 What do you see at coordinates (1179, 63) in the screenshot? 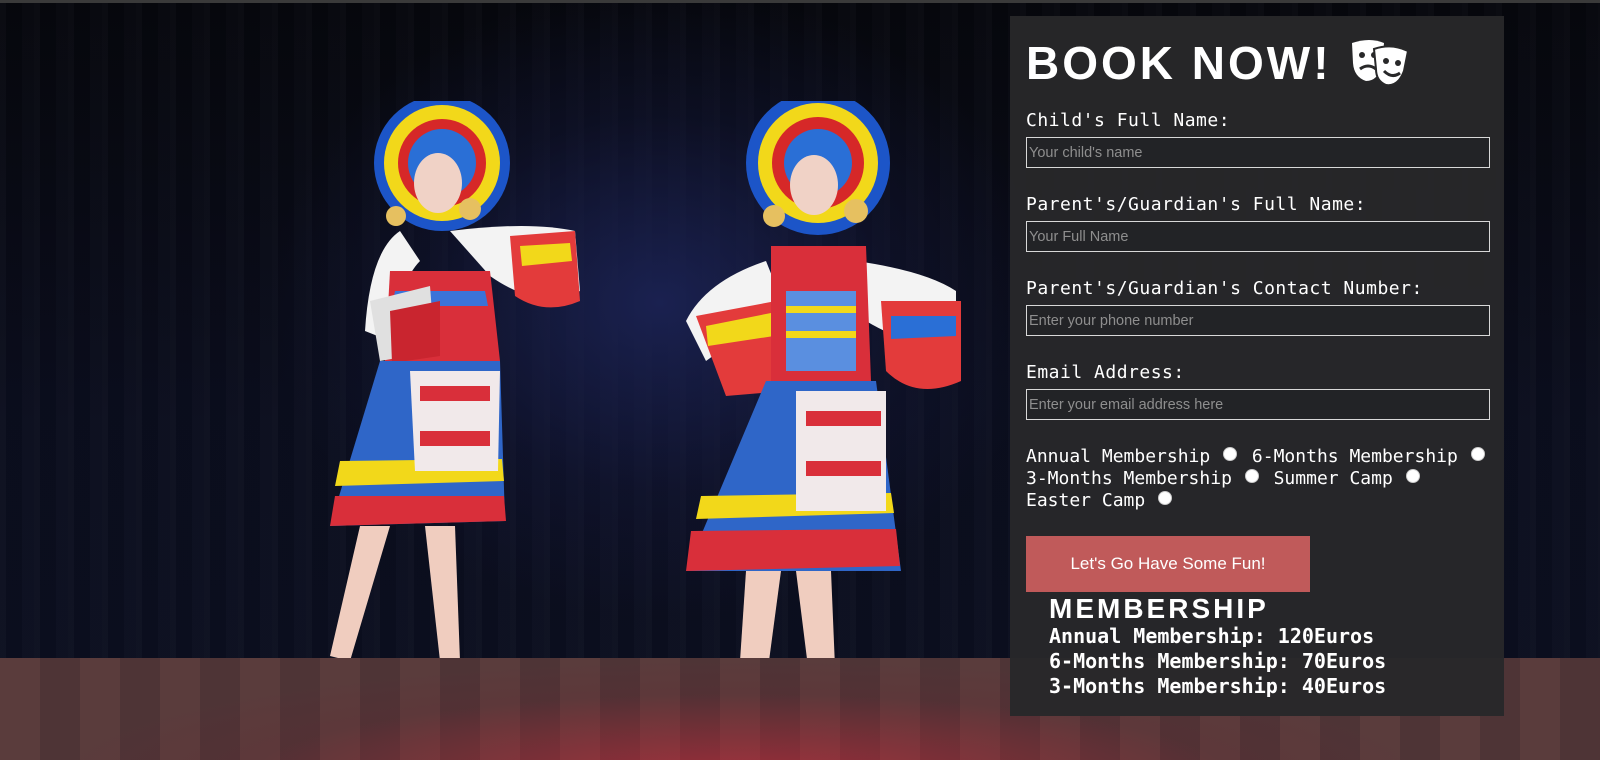
I see `page-title: BOOK NOW!` at bounding box center [1179, 63].